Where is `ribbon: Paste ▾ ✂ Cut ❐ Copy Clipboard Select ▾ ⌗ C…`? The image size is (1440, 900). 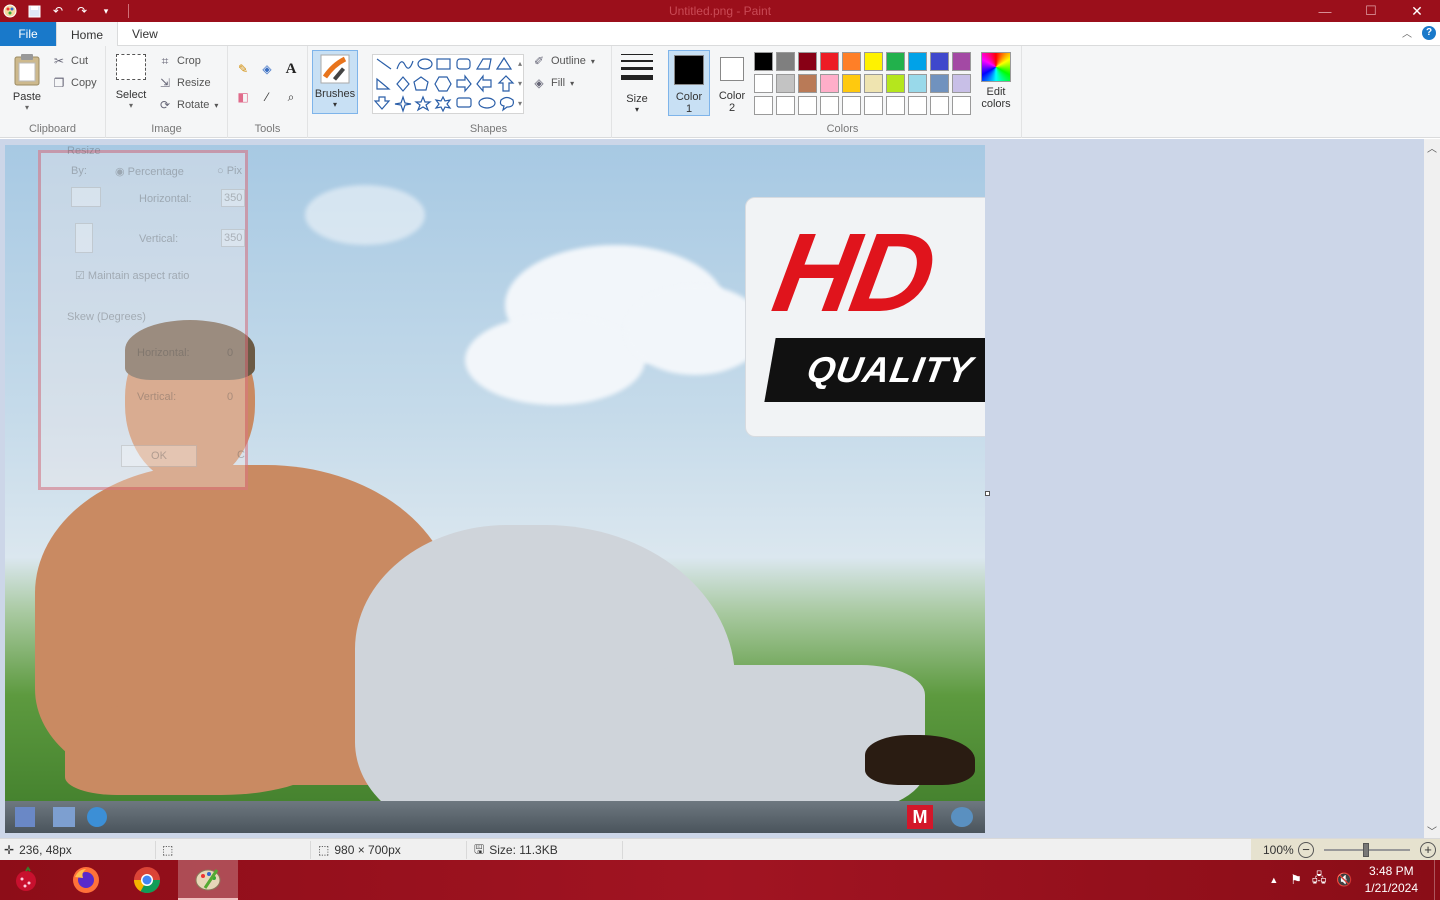
ribbon: Paste ▾ ✂ Cut ❐ Copy Clipboard Select ▾ ⌗ C… is located at coordinates (720, 92).